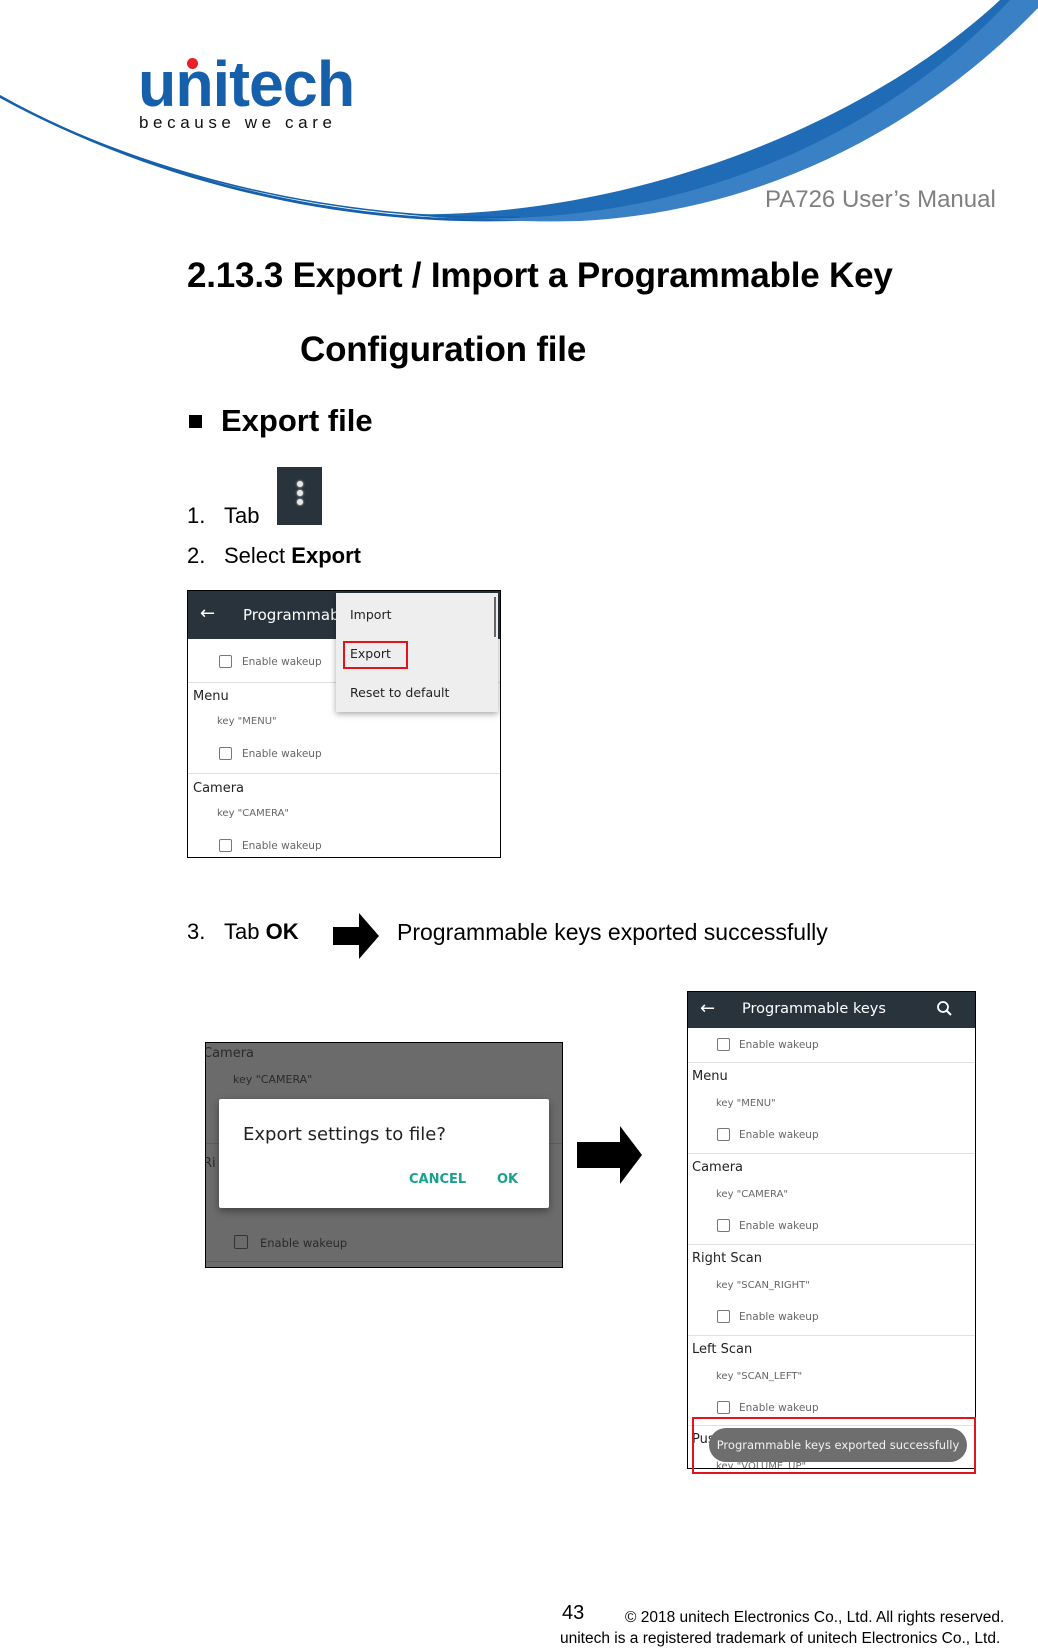 The width and height of the screenshot is (1038, 1650). What do you see at coordinates (507, 1179) in the screenshot?
I see `ok-button: OK` at bounding box center [507, 1179].